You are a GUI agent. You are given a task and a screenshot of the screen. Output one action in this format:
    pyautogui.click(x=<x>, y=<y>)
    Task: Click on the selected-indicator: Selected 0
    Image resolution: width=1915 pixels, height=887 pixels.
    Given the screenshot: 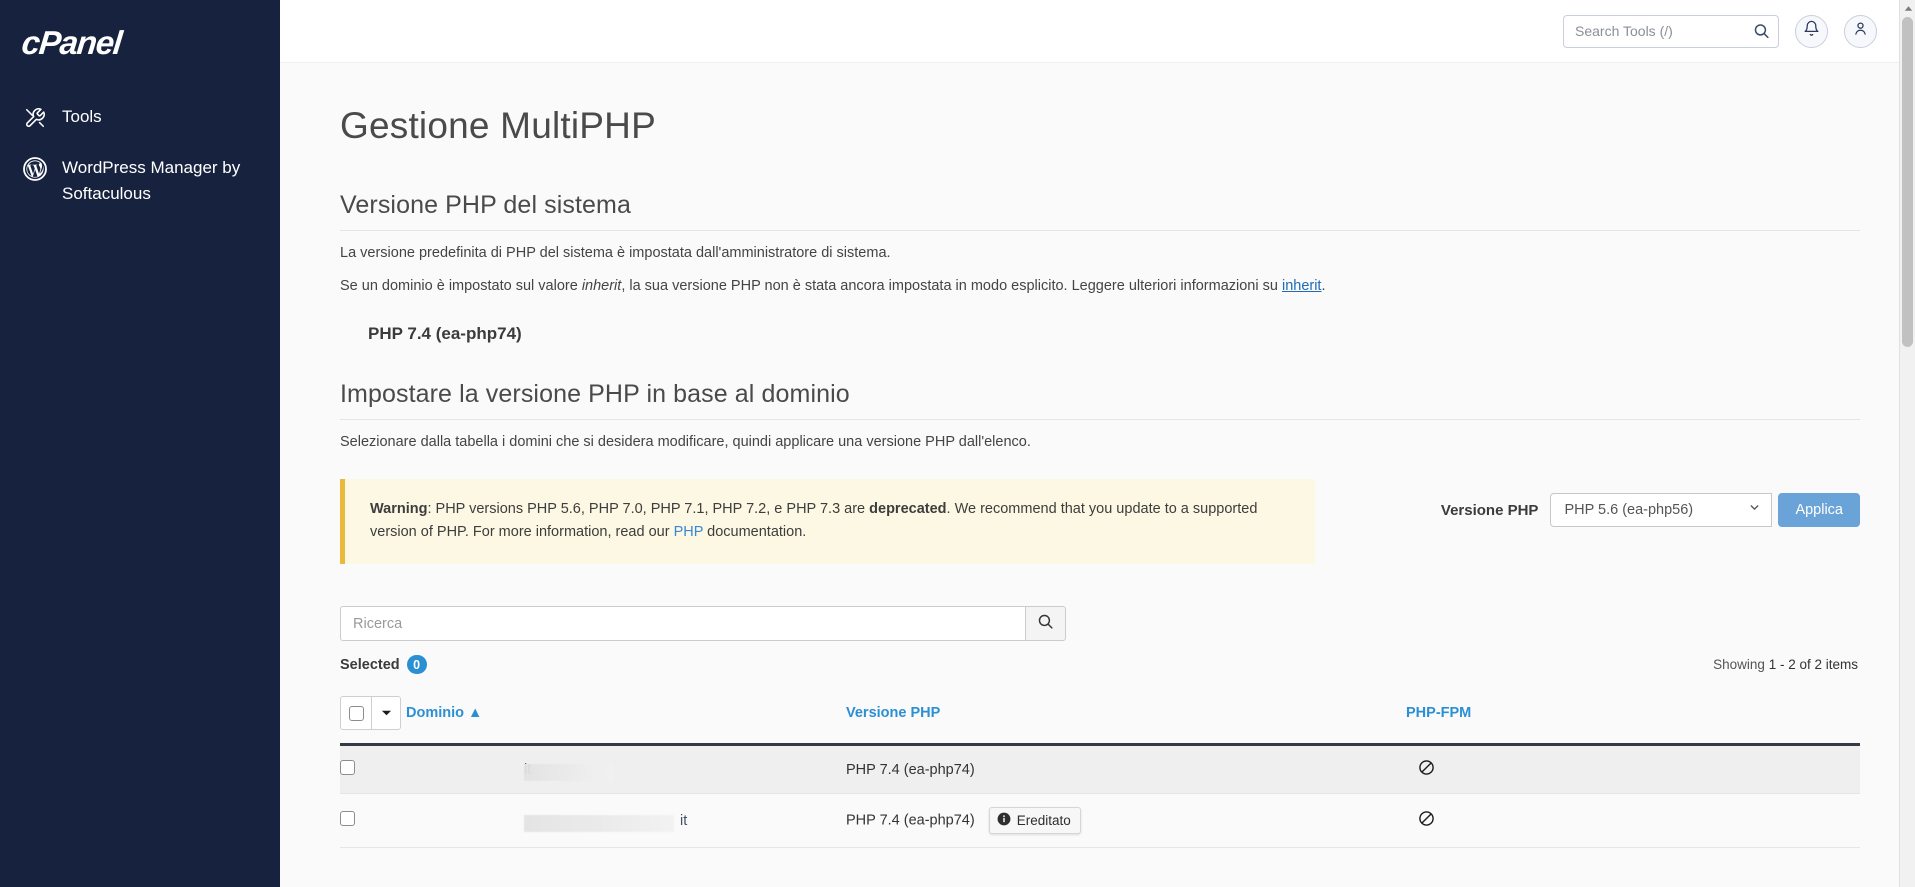 What is the action you would take?
    pyautogui.click(x=383, y=665)
    